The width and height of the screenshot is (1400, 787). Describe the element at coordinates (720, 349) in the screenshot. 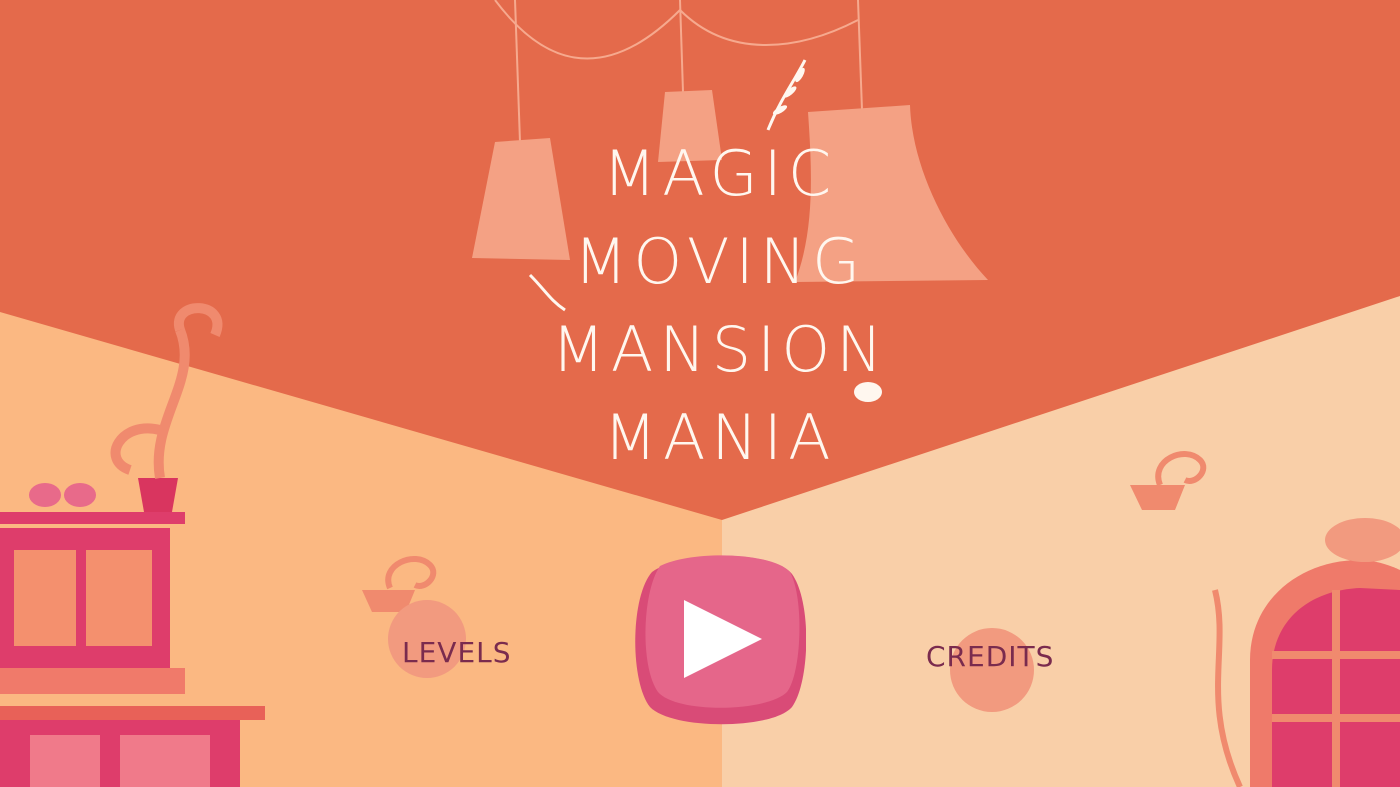

I see `title-line-3: MANSION` at that location.